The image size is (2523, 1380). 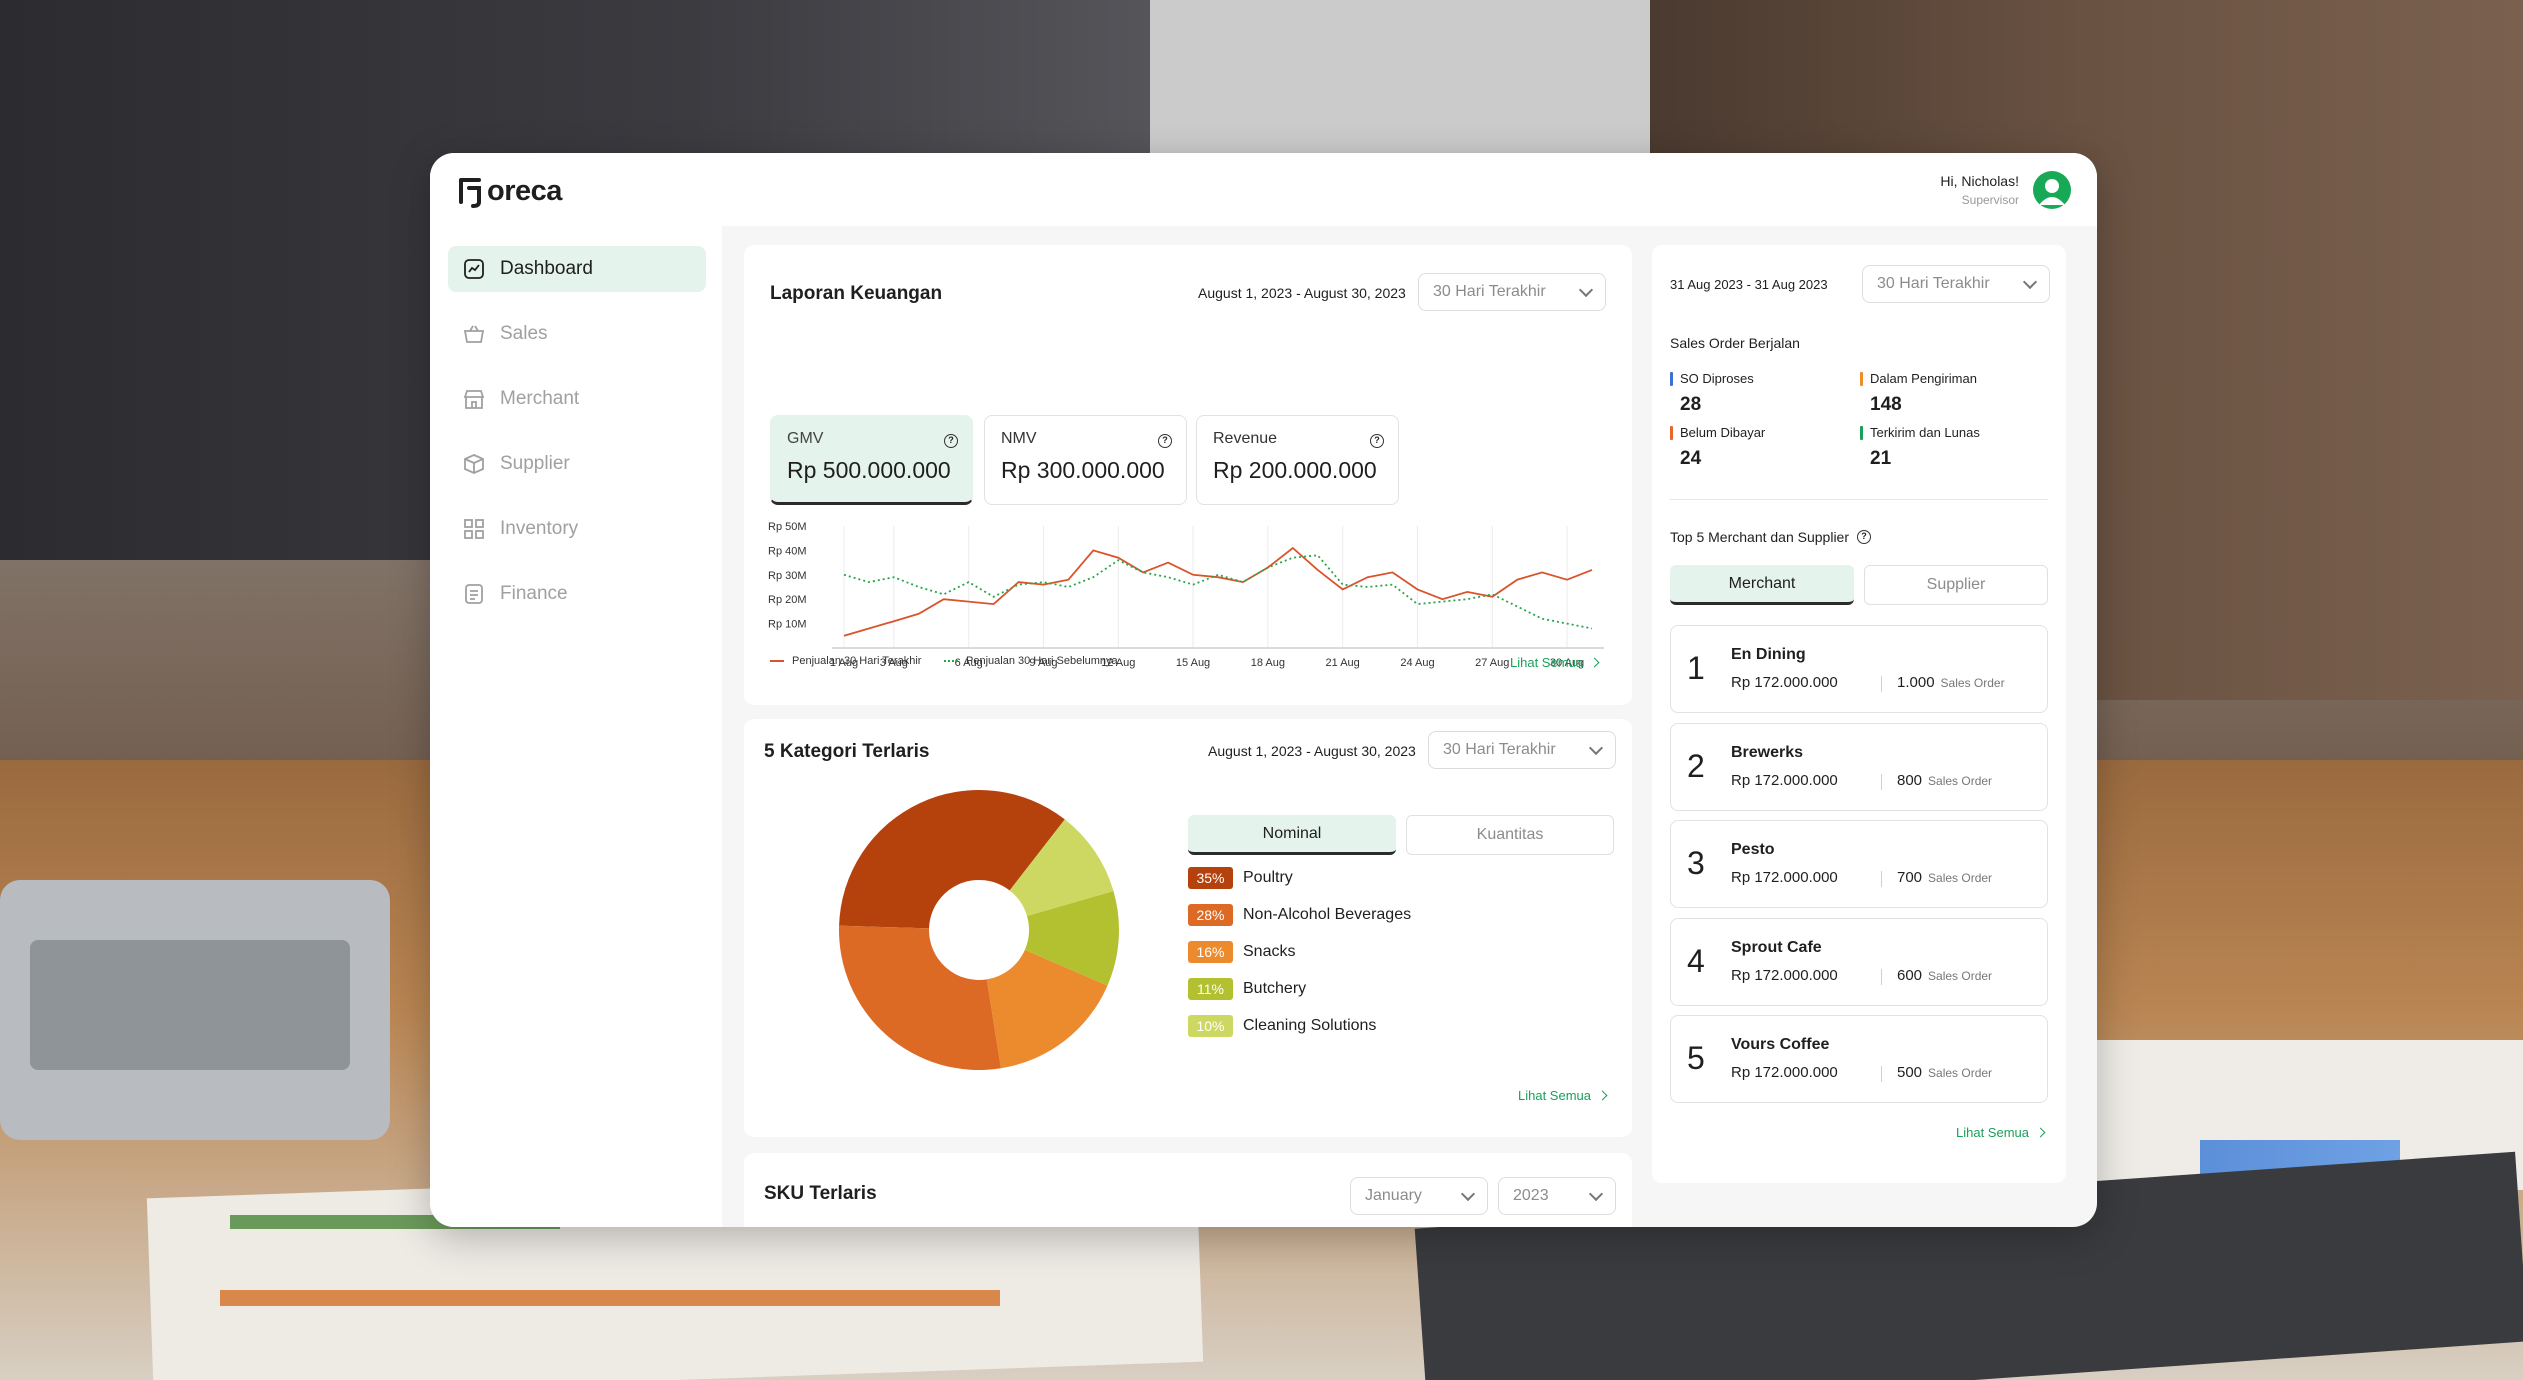 I want to click on sidebar-item-label: Merchant, so click(x=540, y=398).